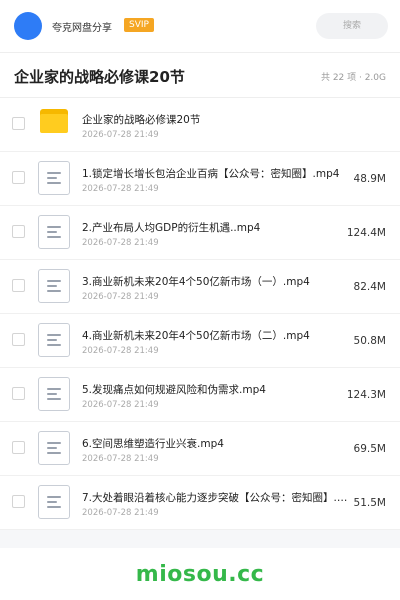 This screenshot has width=400, height=600. What do you see at coordinates (196, 282) in the screenshot?
I see `item-name: 3.商业新机未来20年4个50亿新市场（一）.mp4` at bounding box center [196, 282].